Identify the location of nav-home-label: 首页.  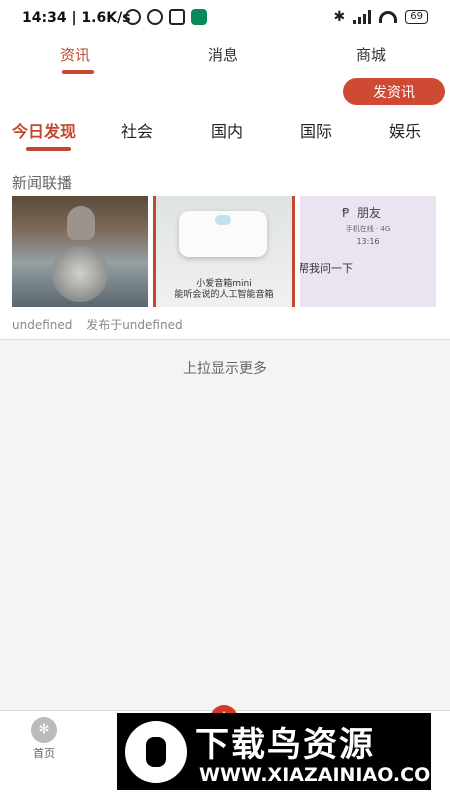
(44, 753).